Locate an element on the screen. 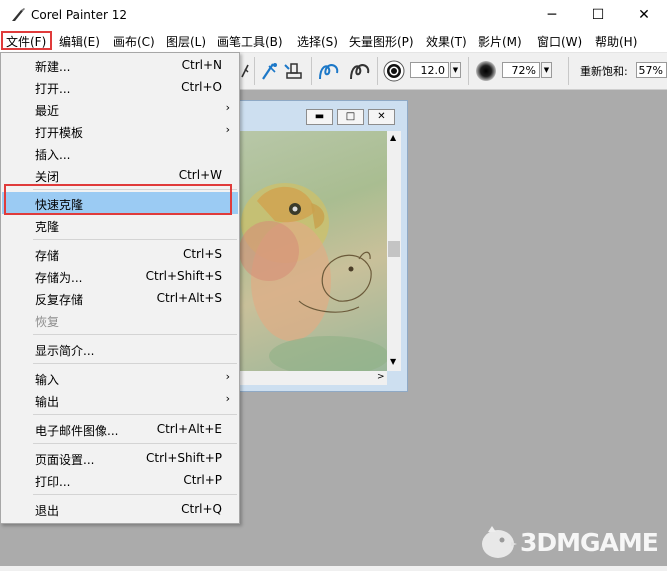 This screenshot has width=667, height=571. brush-size-field: 12.0 is located at coordinates (429, 70).